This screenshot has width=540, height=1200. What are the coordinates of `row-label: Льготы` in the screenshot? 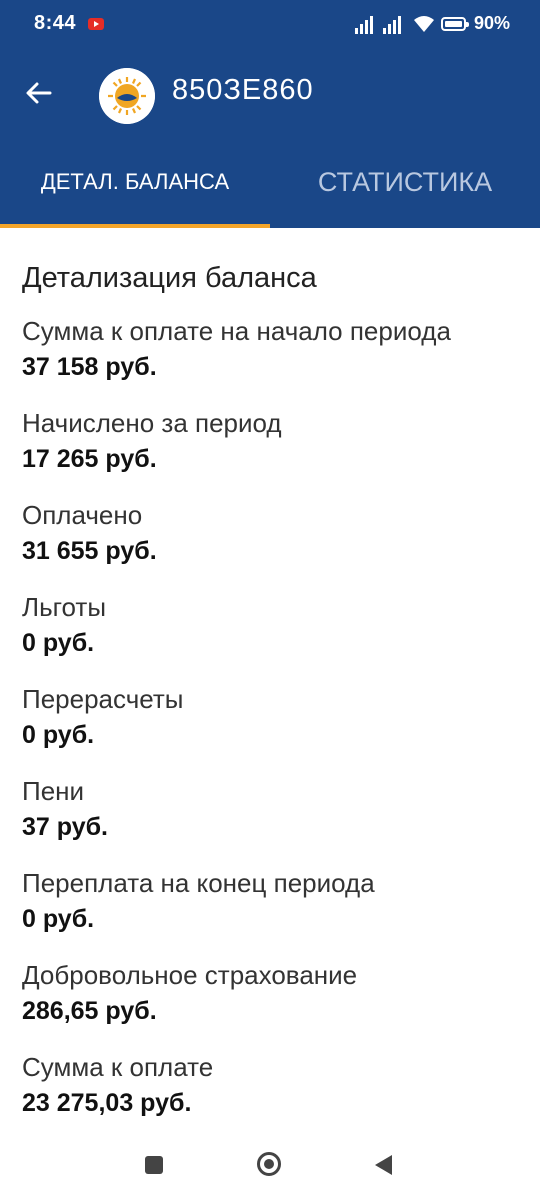 It's located at (64, 607).